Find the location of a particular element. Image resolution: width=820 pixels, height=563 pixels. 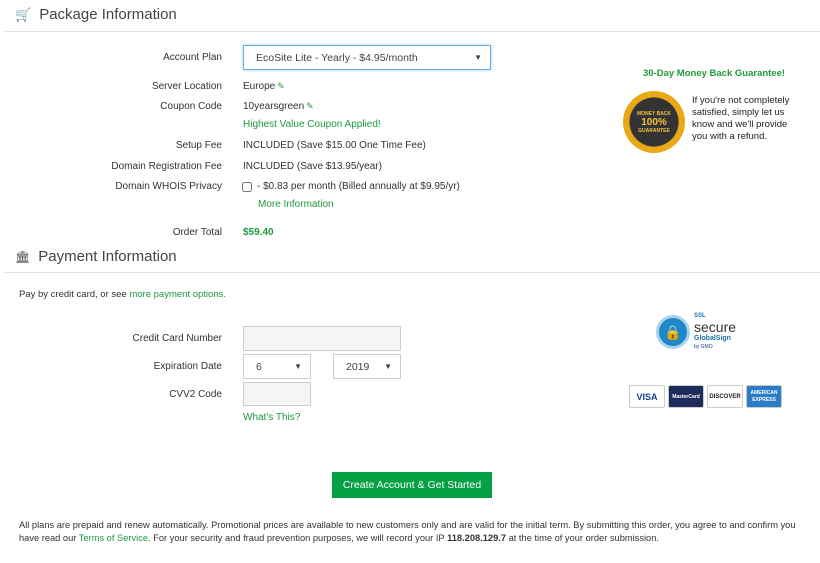

expiration-label: Expiration Date is located at coordinates (187, 366).